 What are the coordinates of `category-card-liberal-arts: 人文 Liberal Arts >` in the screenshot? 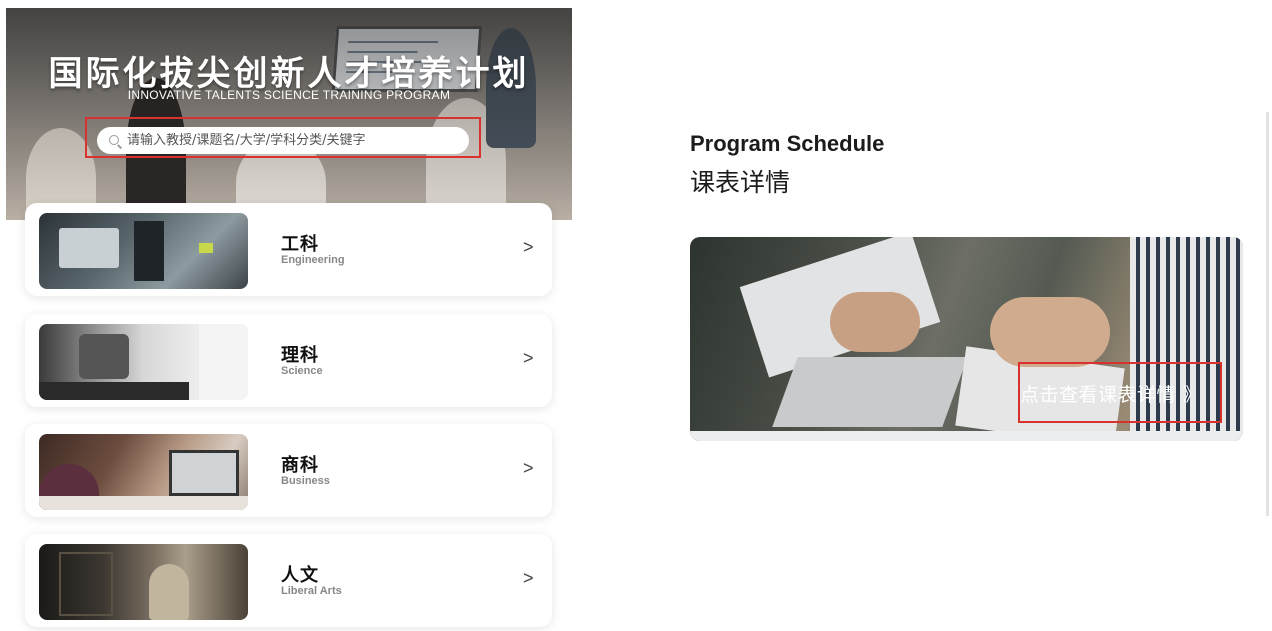 It's located at (288, 580).